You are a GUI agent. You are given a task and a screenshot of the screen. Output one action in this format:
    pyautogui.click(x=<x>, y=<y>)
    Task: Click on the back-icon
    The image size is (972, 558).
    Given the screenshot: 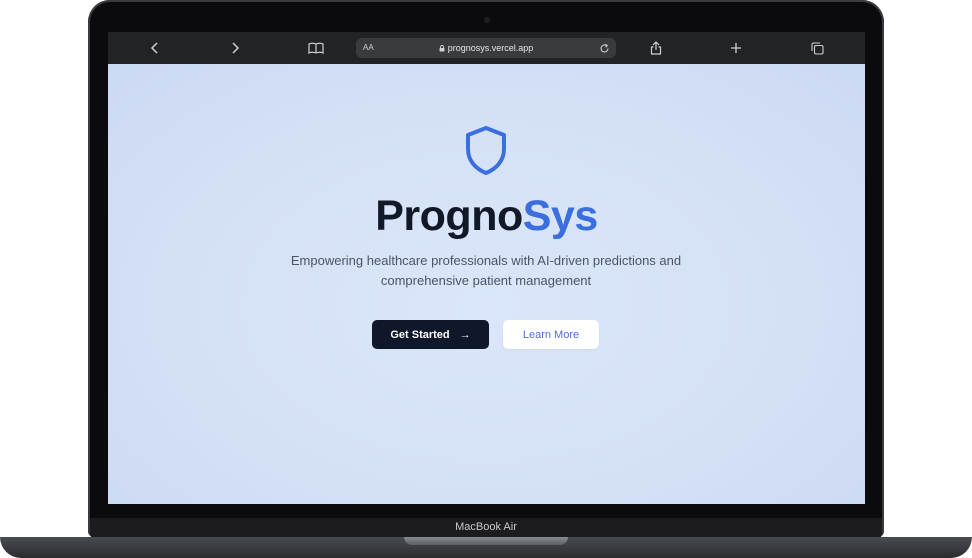 What is the action you would take?
    pyautogui.click(x=155, y=48)
    